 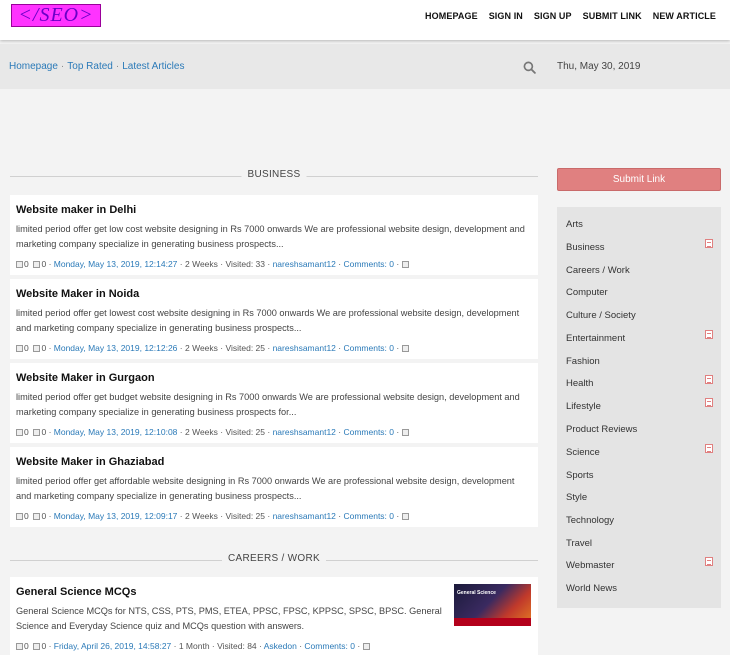 What do you see at coordinates (280, 646) in the screenshot?
I see `article-author: Askedon` at bounding box center [280, 646].